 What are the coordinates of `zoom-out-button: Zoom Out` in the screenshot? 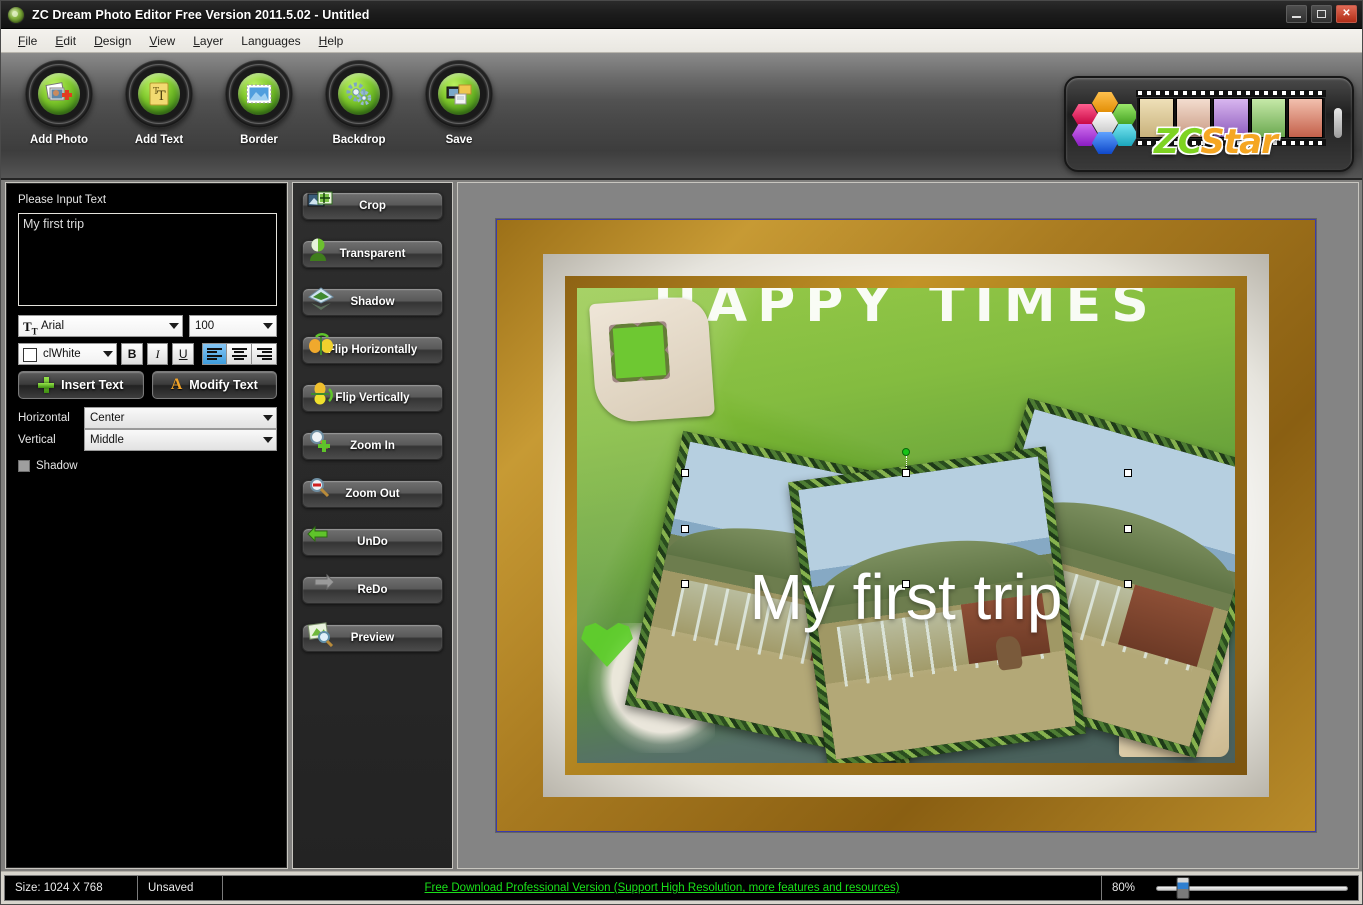 It's located at (372, 493).